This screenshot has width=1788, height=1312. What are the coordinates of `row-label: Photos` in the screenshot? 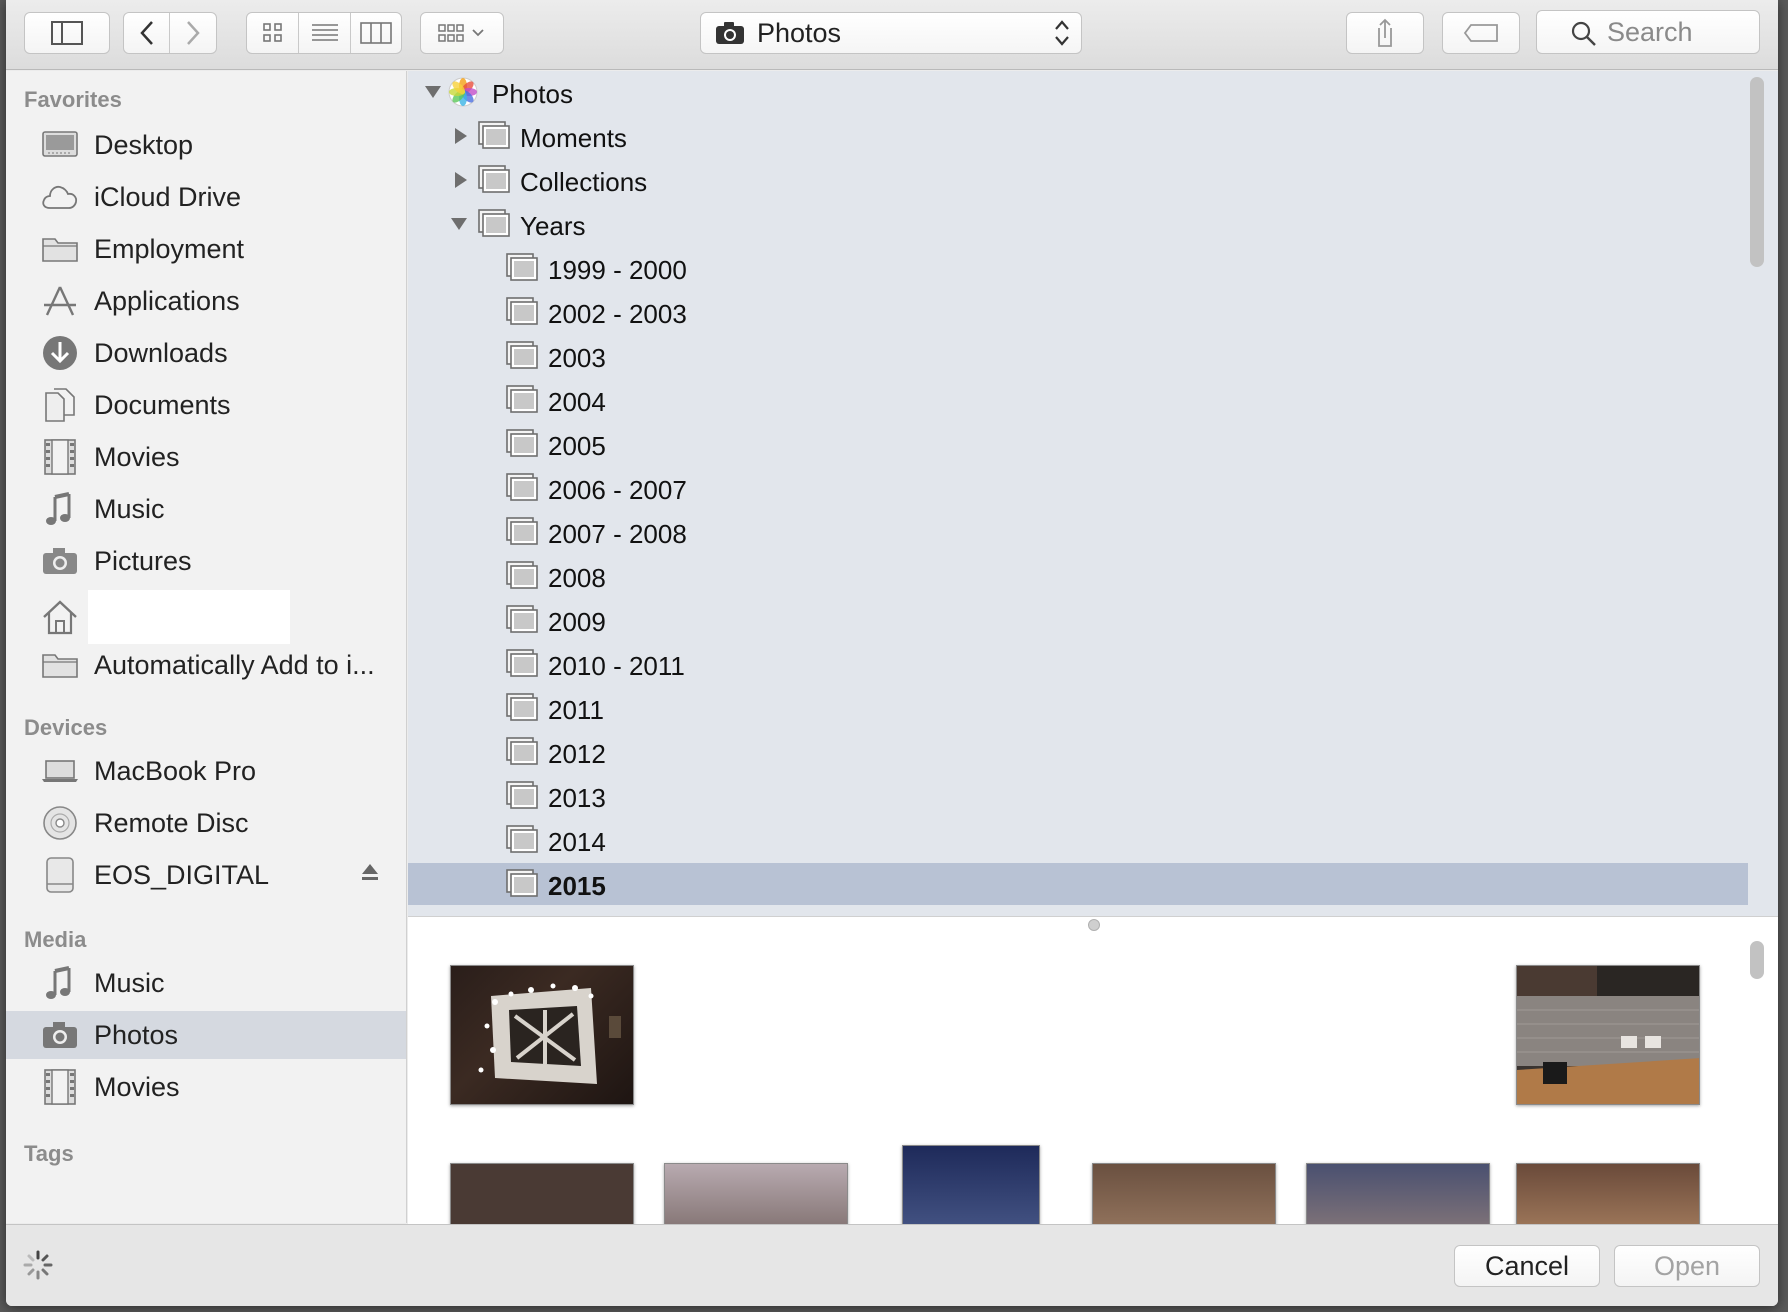 It's located at (532, 94).